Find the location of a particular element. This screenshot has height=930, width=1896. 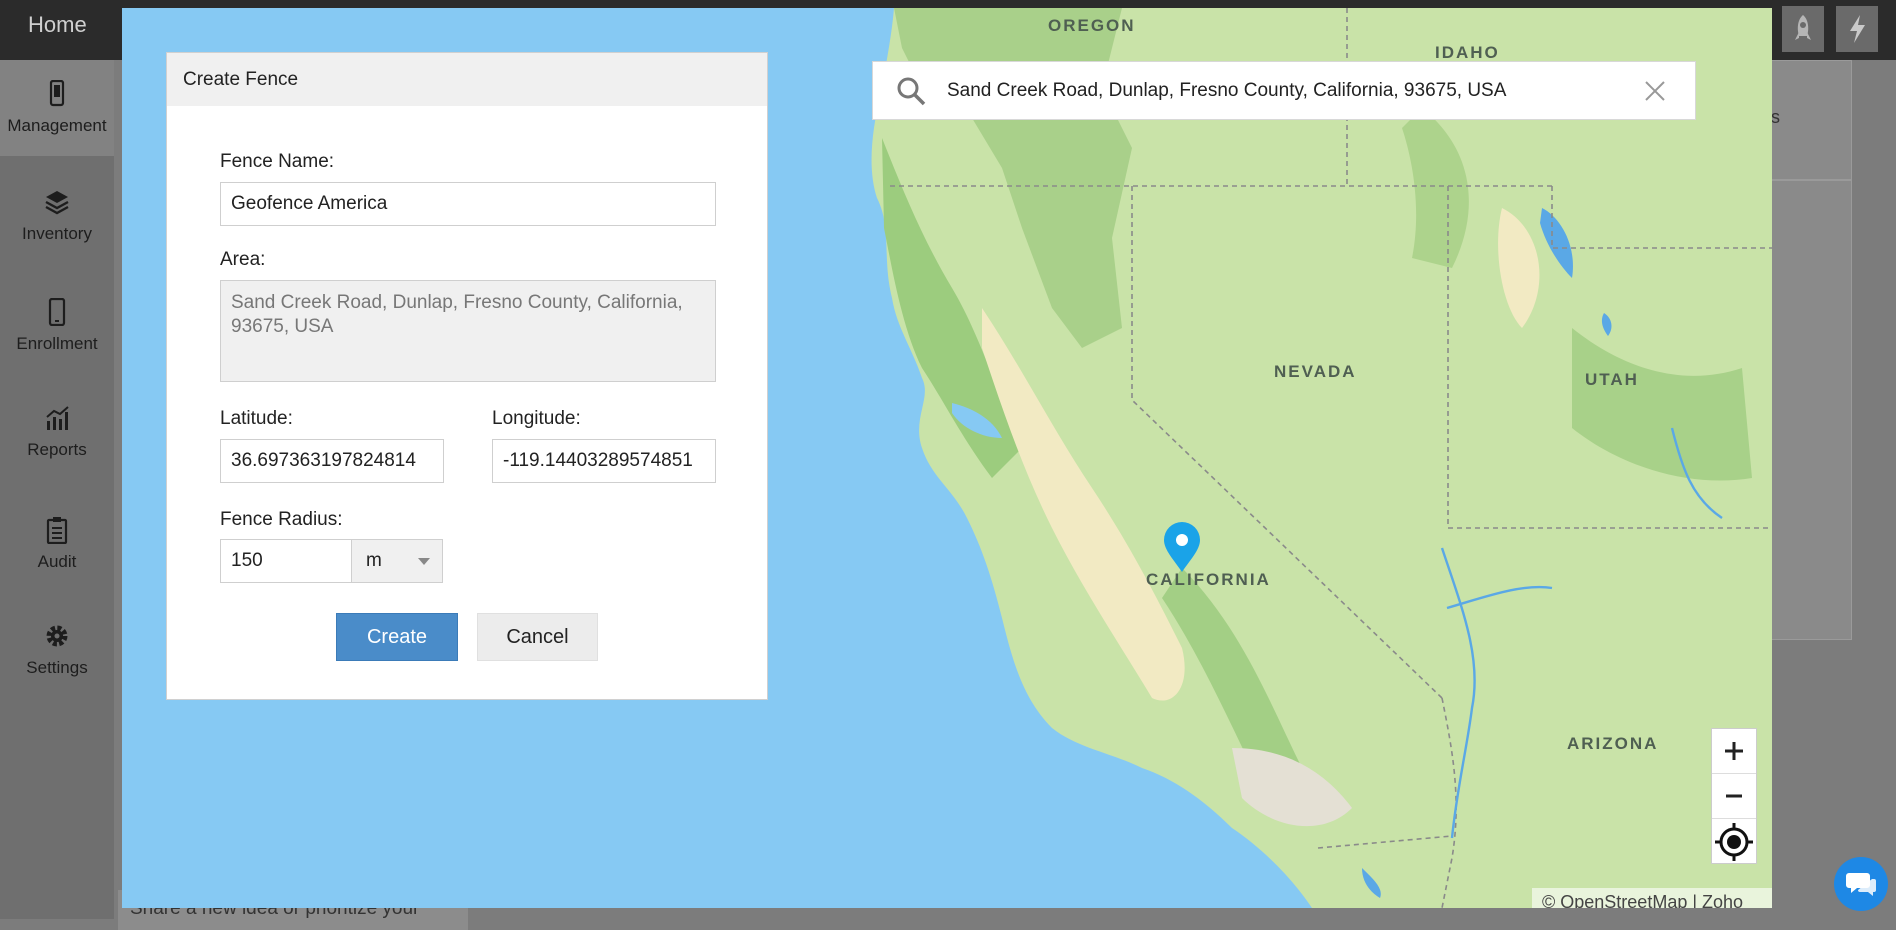

rocket-icon is located at coordinates (1803, 27).